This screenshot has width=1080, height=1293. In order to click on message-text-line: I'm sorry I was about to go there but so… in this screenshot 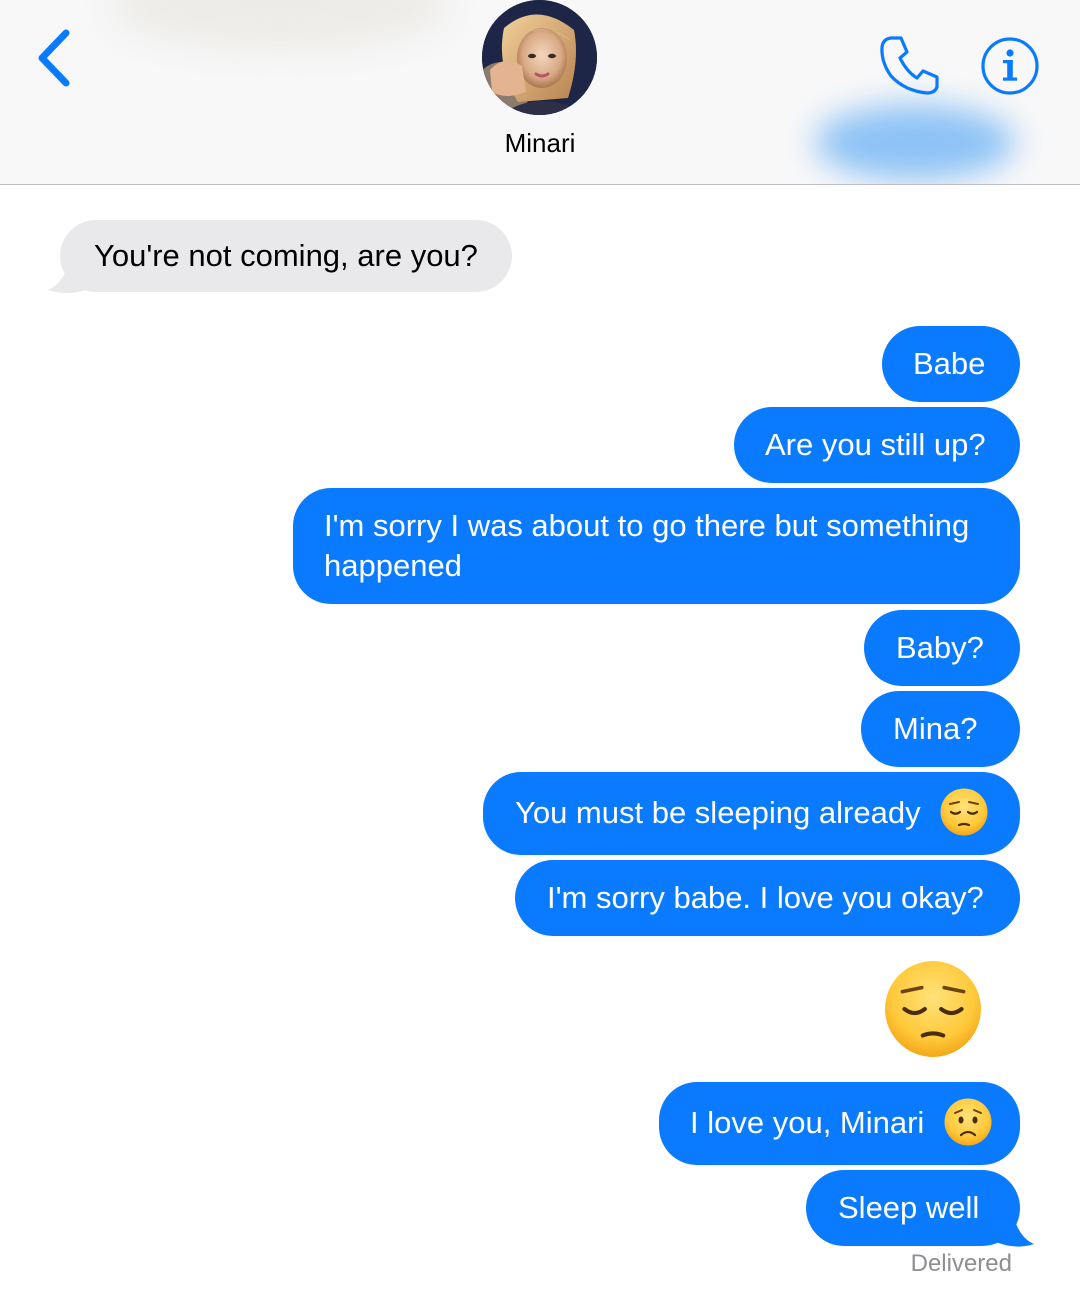, I will do `click(647, 525)`.